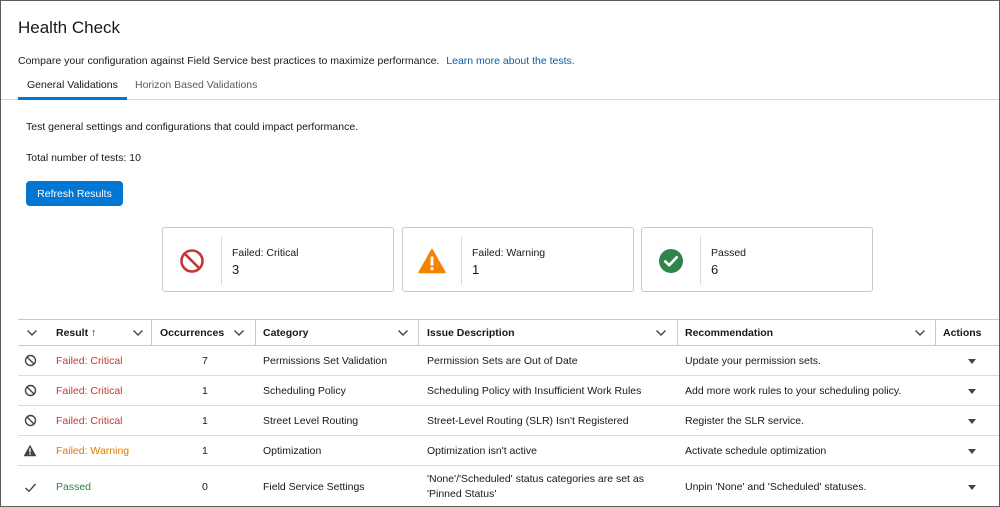 The image size is (1000, 507). What do you see at coordinates (31, 487) in the screenshot?
I see `check-icon` at bounding box center [31, 487].